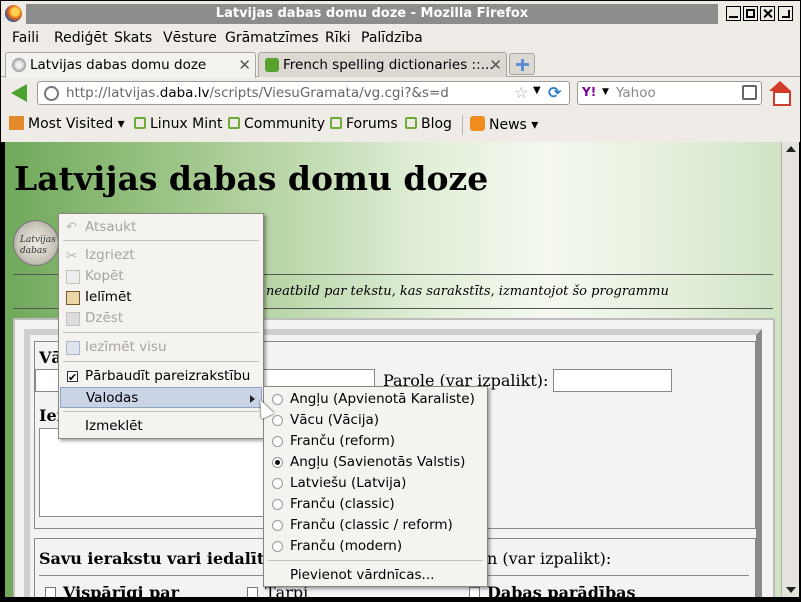 Image resolution: width=801 pixels, height=602 pixels. What do you see at coordinates (392, 38) in the screenshot?
I see `menu-help: Palīdzība` at bounding box center [392, 38].